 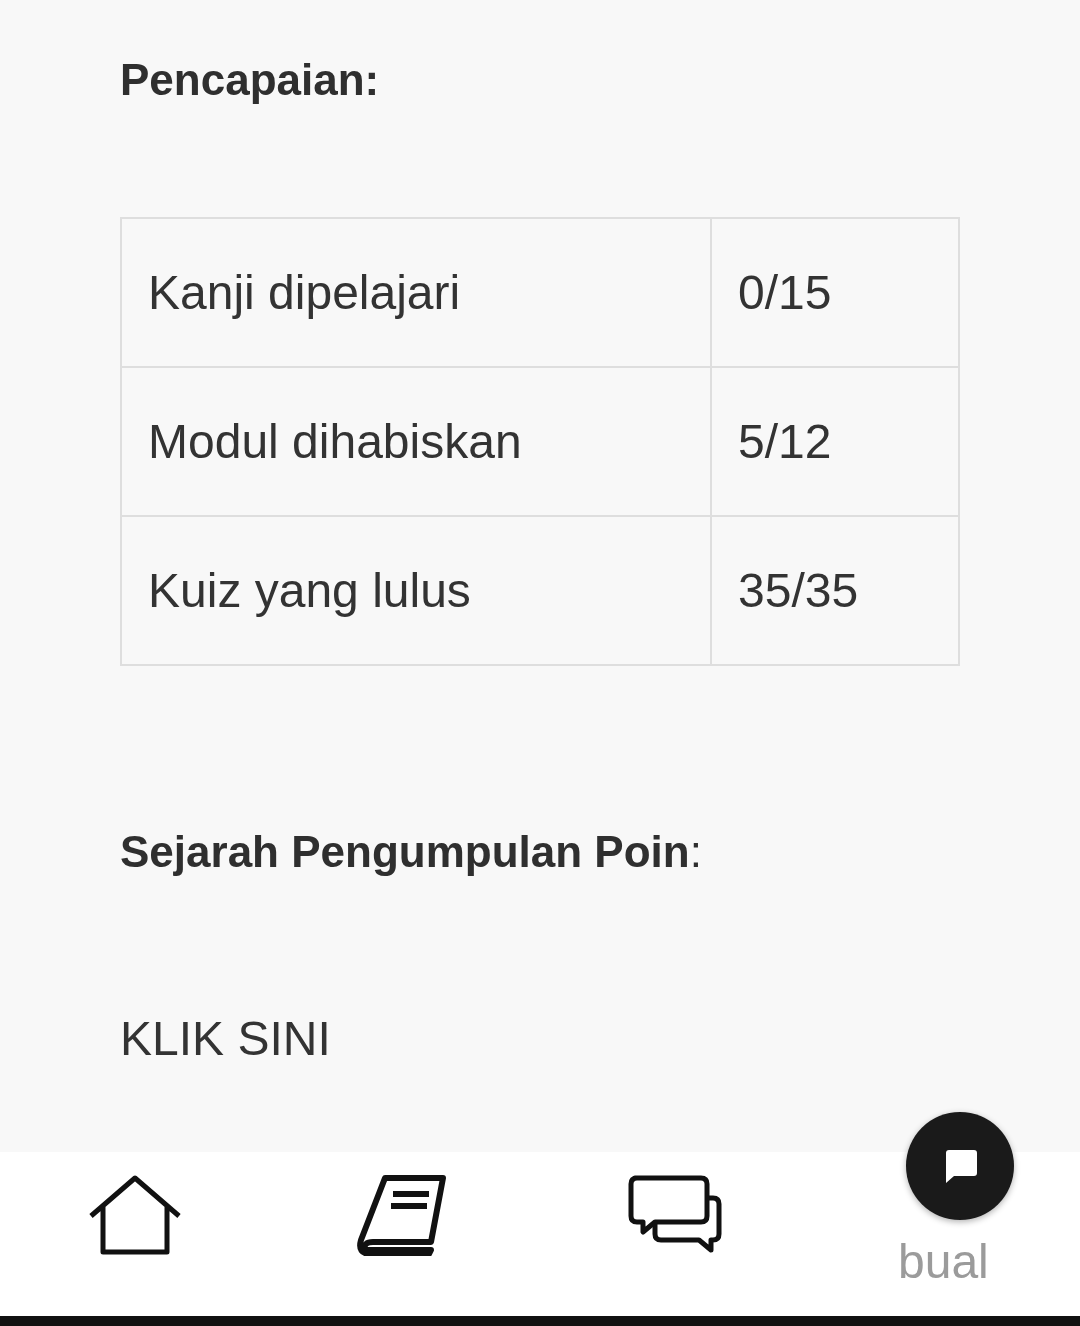 I want to click on chat-button, so click(x=960, y=1166).